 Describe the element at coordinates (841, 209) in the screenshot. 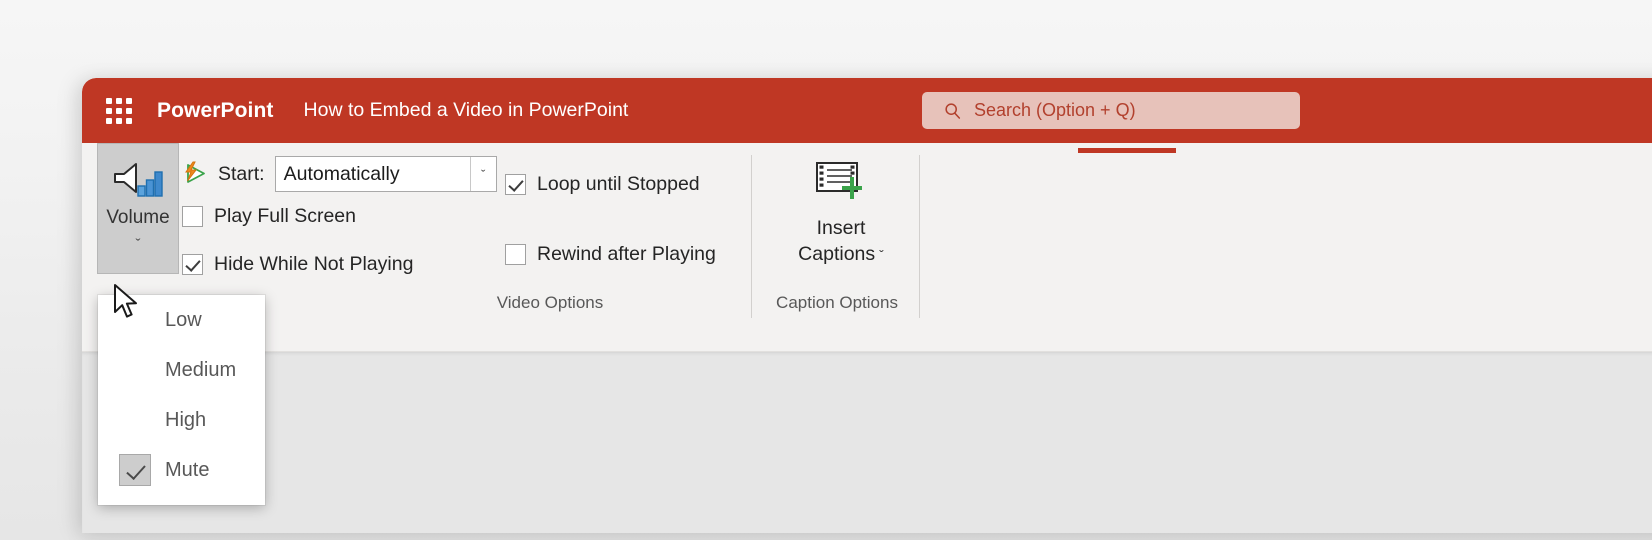

I see `insert-captions-button: Insert Captions ˇ` at that location.